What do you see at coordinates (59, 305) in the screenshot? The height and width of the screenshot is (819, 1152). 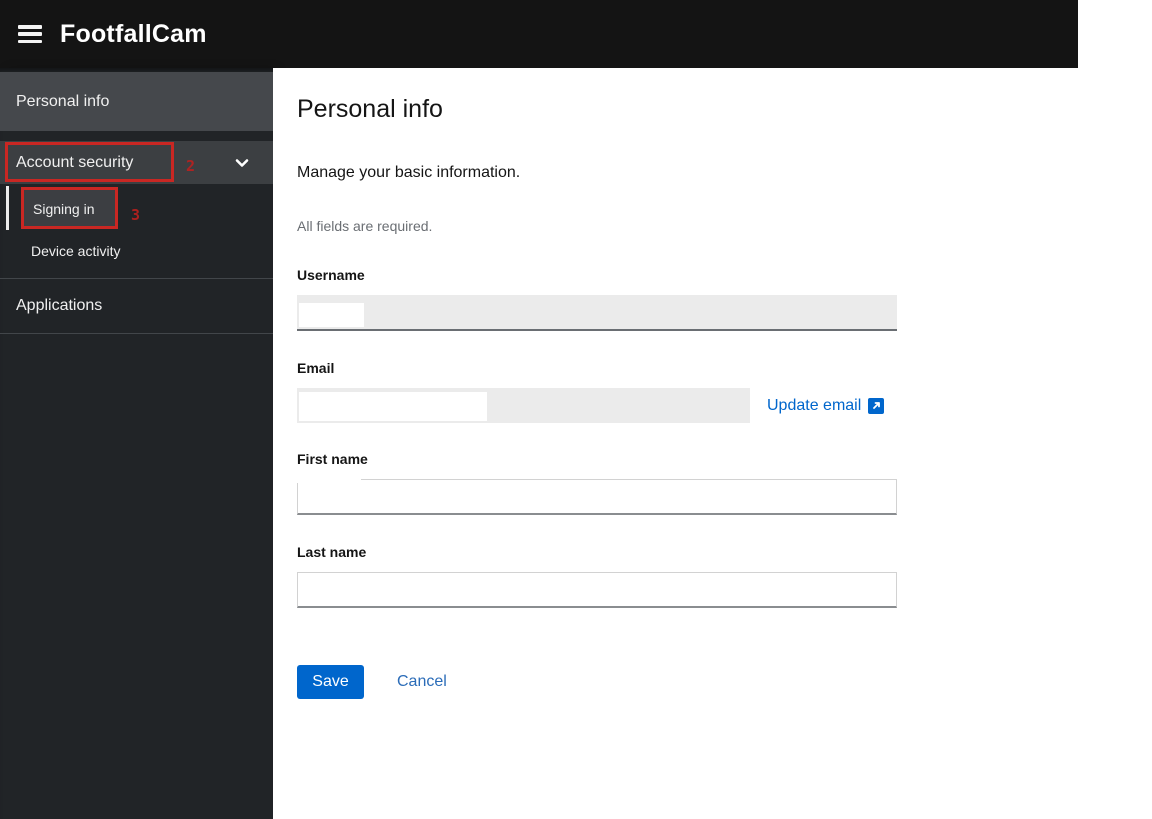 I see `sidebar-item-label: Applications` at bounding box center [59, 305].